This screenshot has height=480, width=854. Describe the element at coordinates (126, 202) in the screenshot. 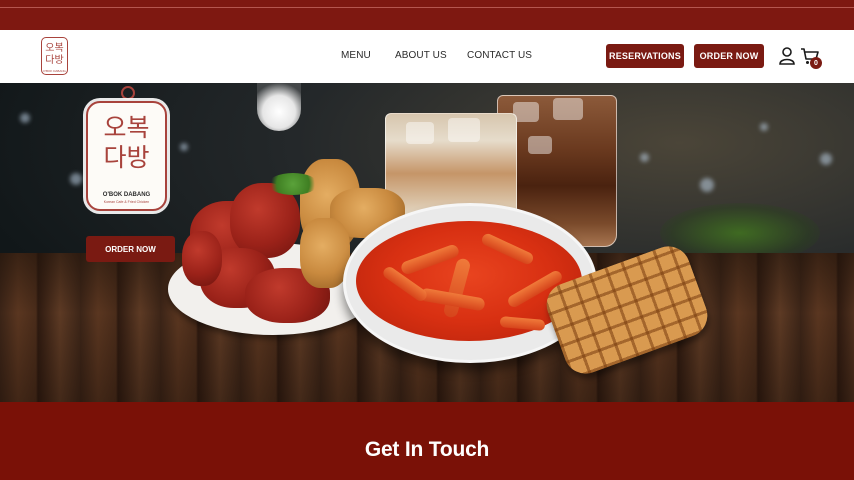

I see `hero-logo-tagline: Korean Cafe & Fried Chicken` at that location.